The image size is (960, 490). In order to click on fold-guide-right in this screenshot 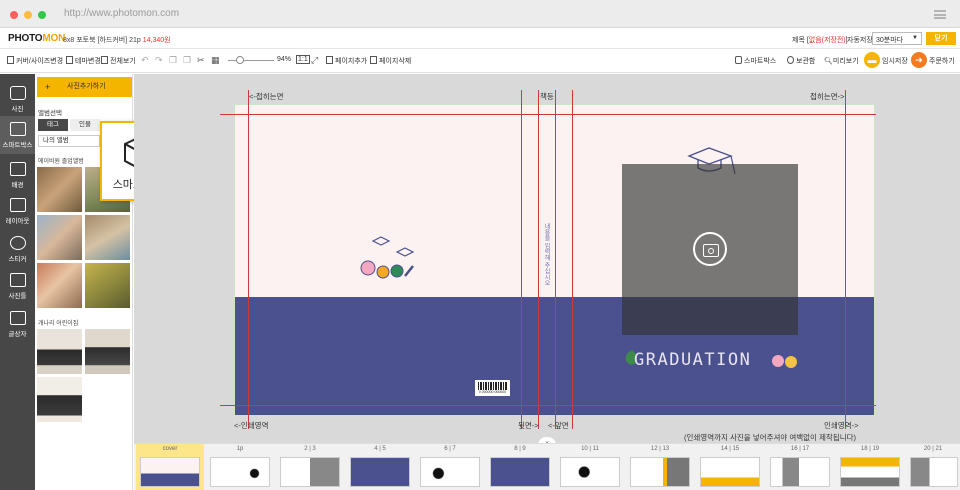, I will do `click(845, 259)`.